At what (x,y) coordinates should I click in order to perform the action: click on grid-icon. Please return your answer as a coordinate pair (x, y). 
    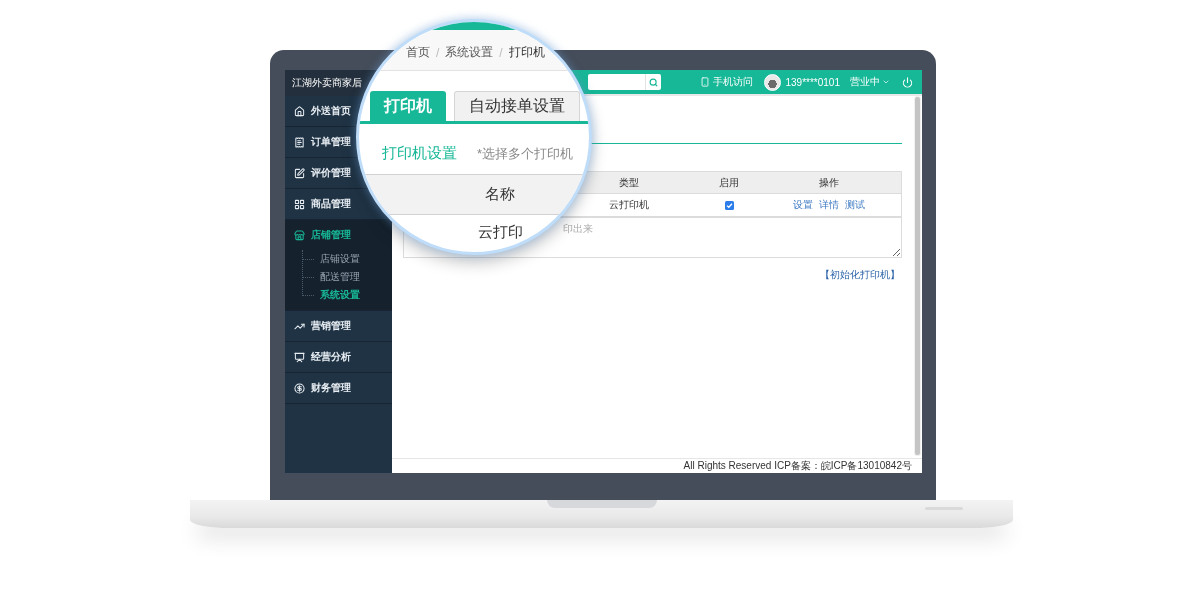
    Looking at the image, I should click on (299, 204).